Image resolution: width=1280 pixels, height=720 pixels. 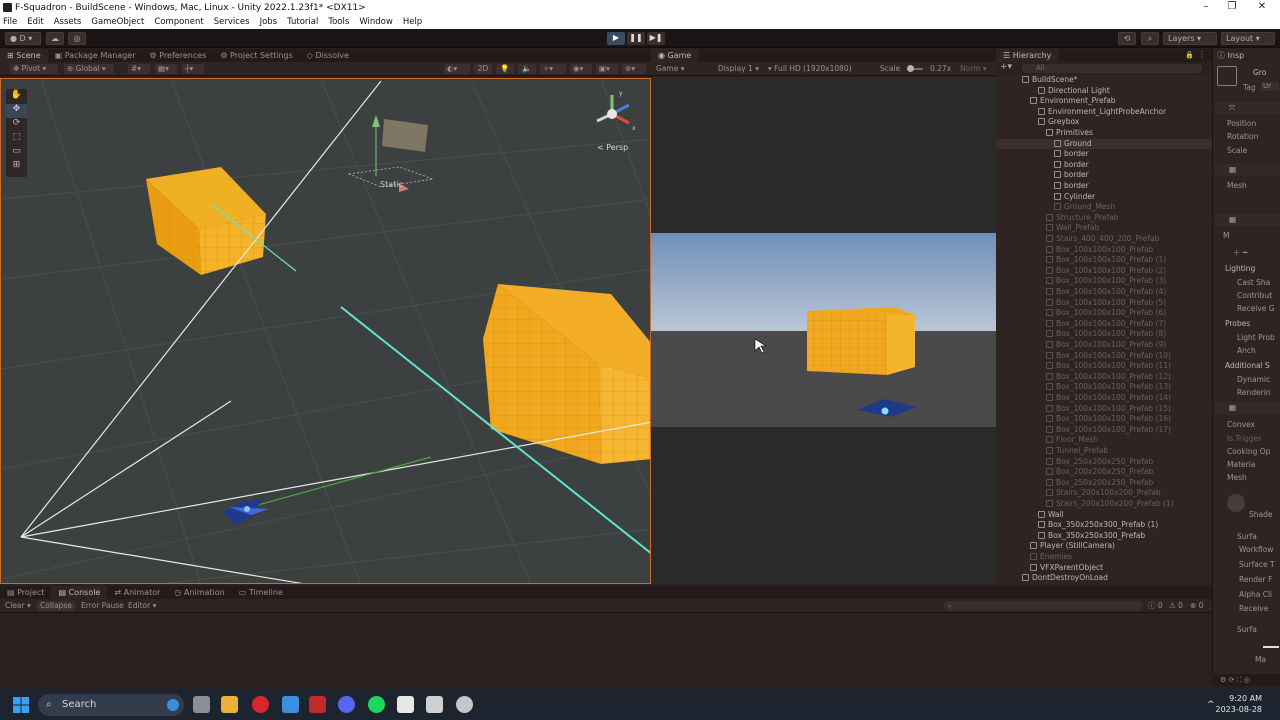 What do you see at coordinates (1240, 252) in the screenshot?
I see `add-remove-material-icon: ＋ ━` at bounding box center [1240, 252].